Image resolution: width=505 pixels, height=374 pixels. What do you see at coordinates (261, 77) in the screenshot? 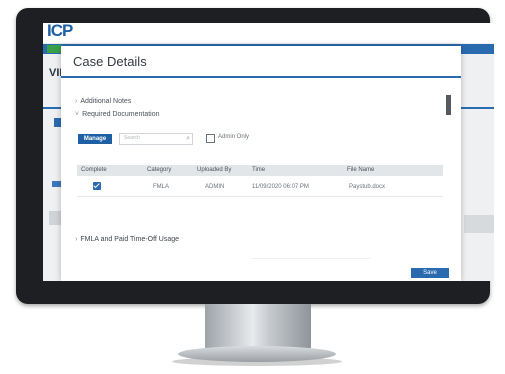
I see `dialog-title-rule` at bounding box center [261, 77].